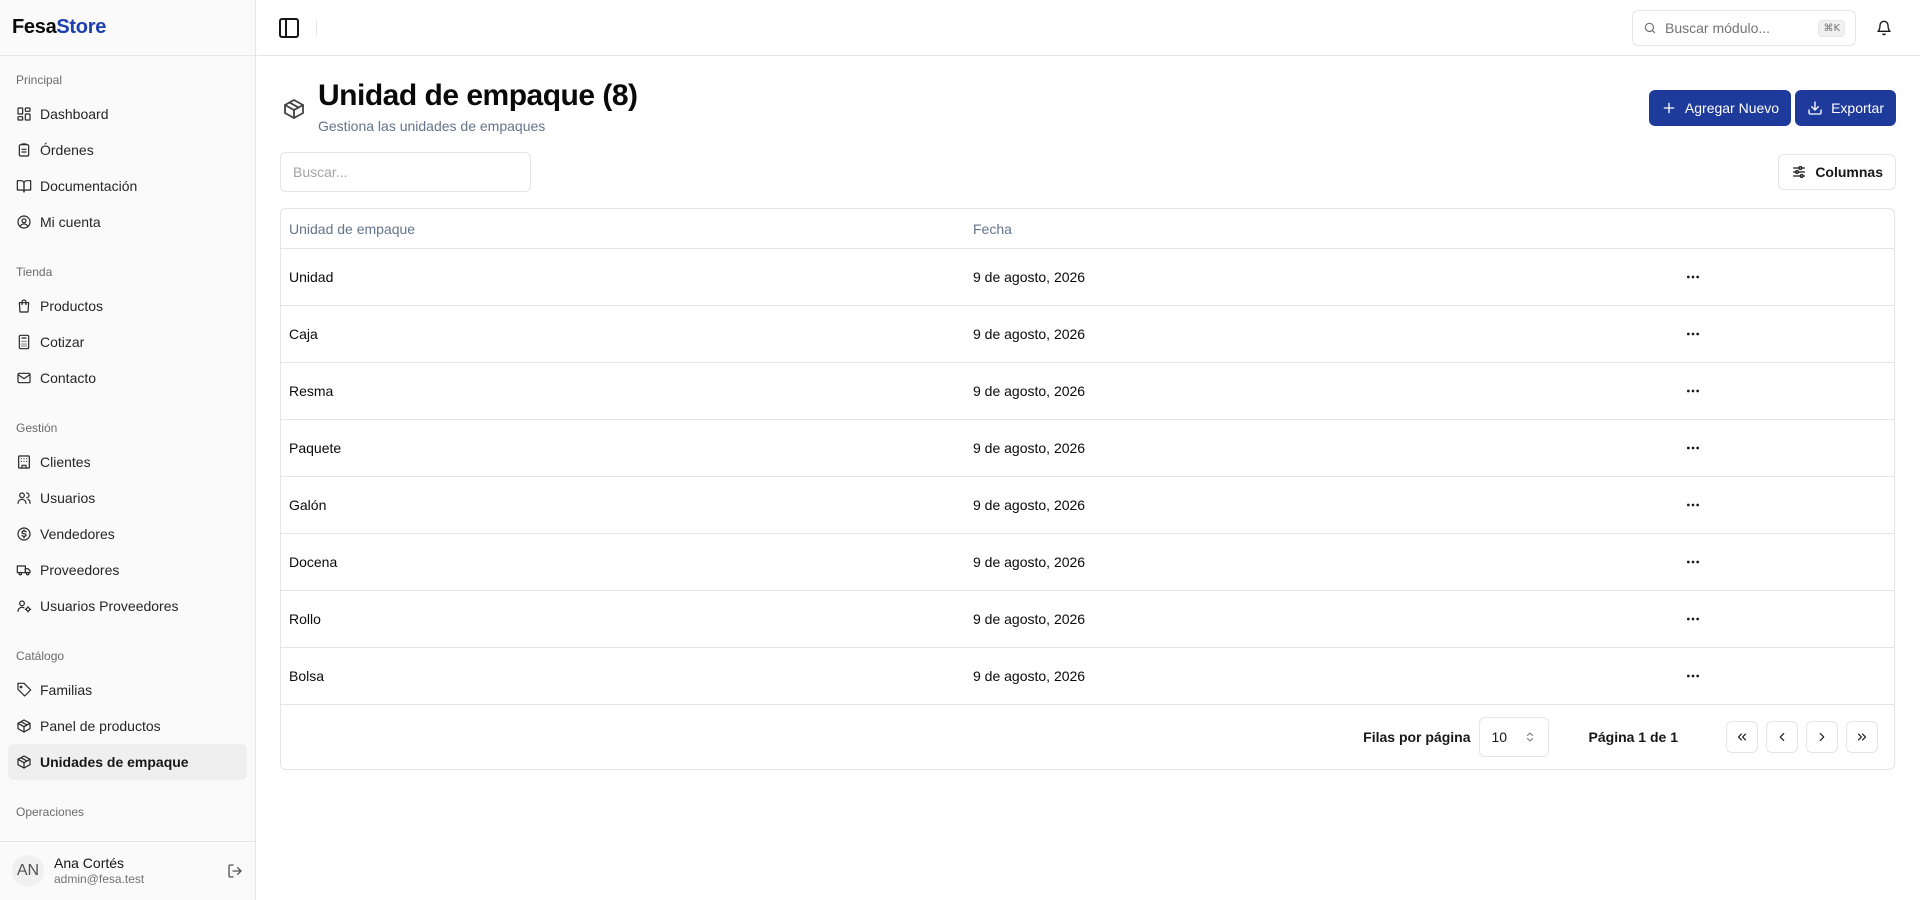  Describe the element at coordinates (303, 334) in the screenshot. I see `cell-unit: Caja` at that location.